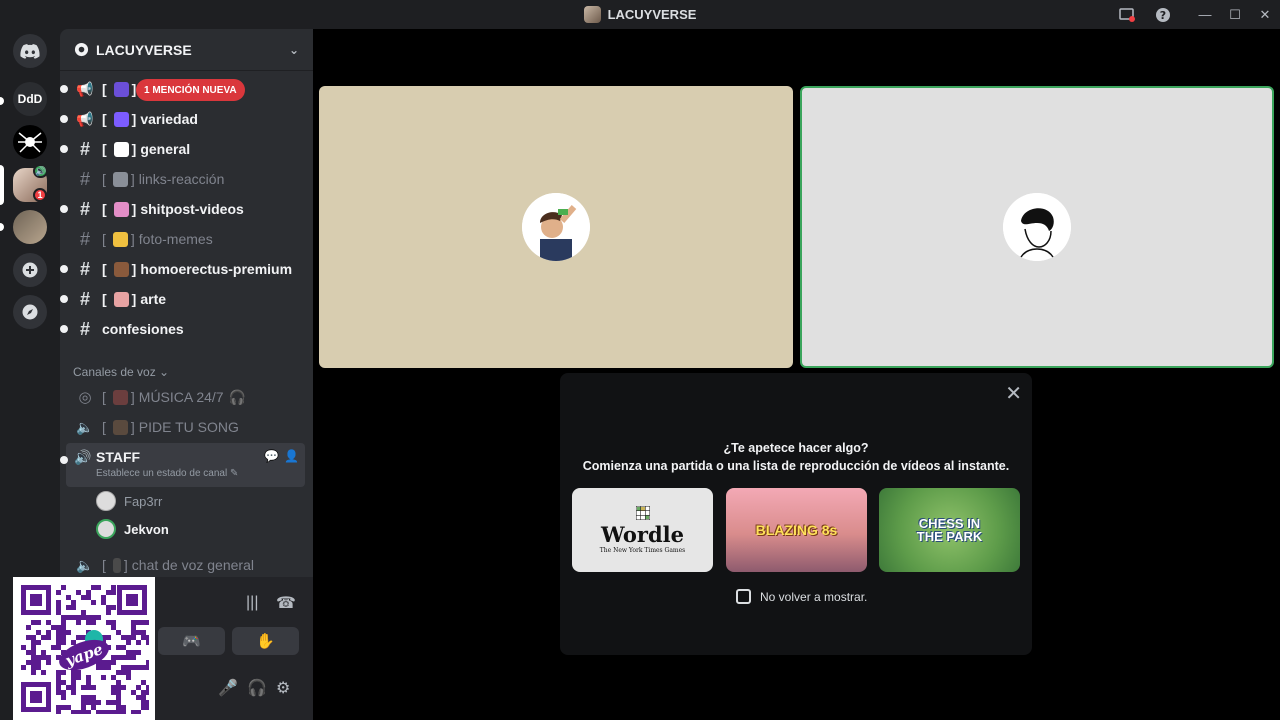 This screenshot has height=720, width=1280. I want to click on voice-channel-label: STAFF, so click(118, 457).